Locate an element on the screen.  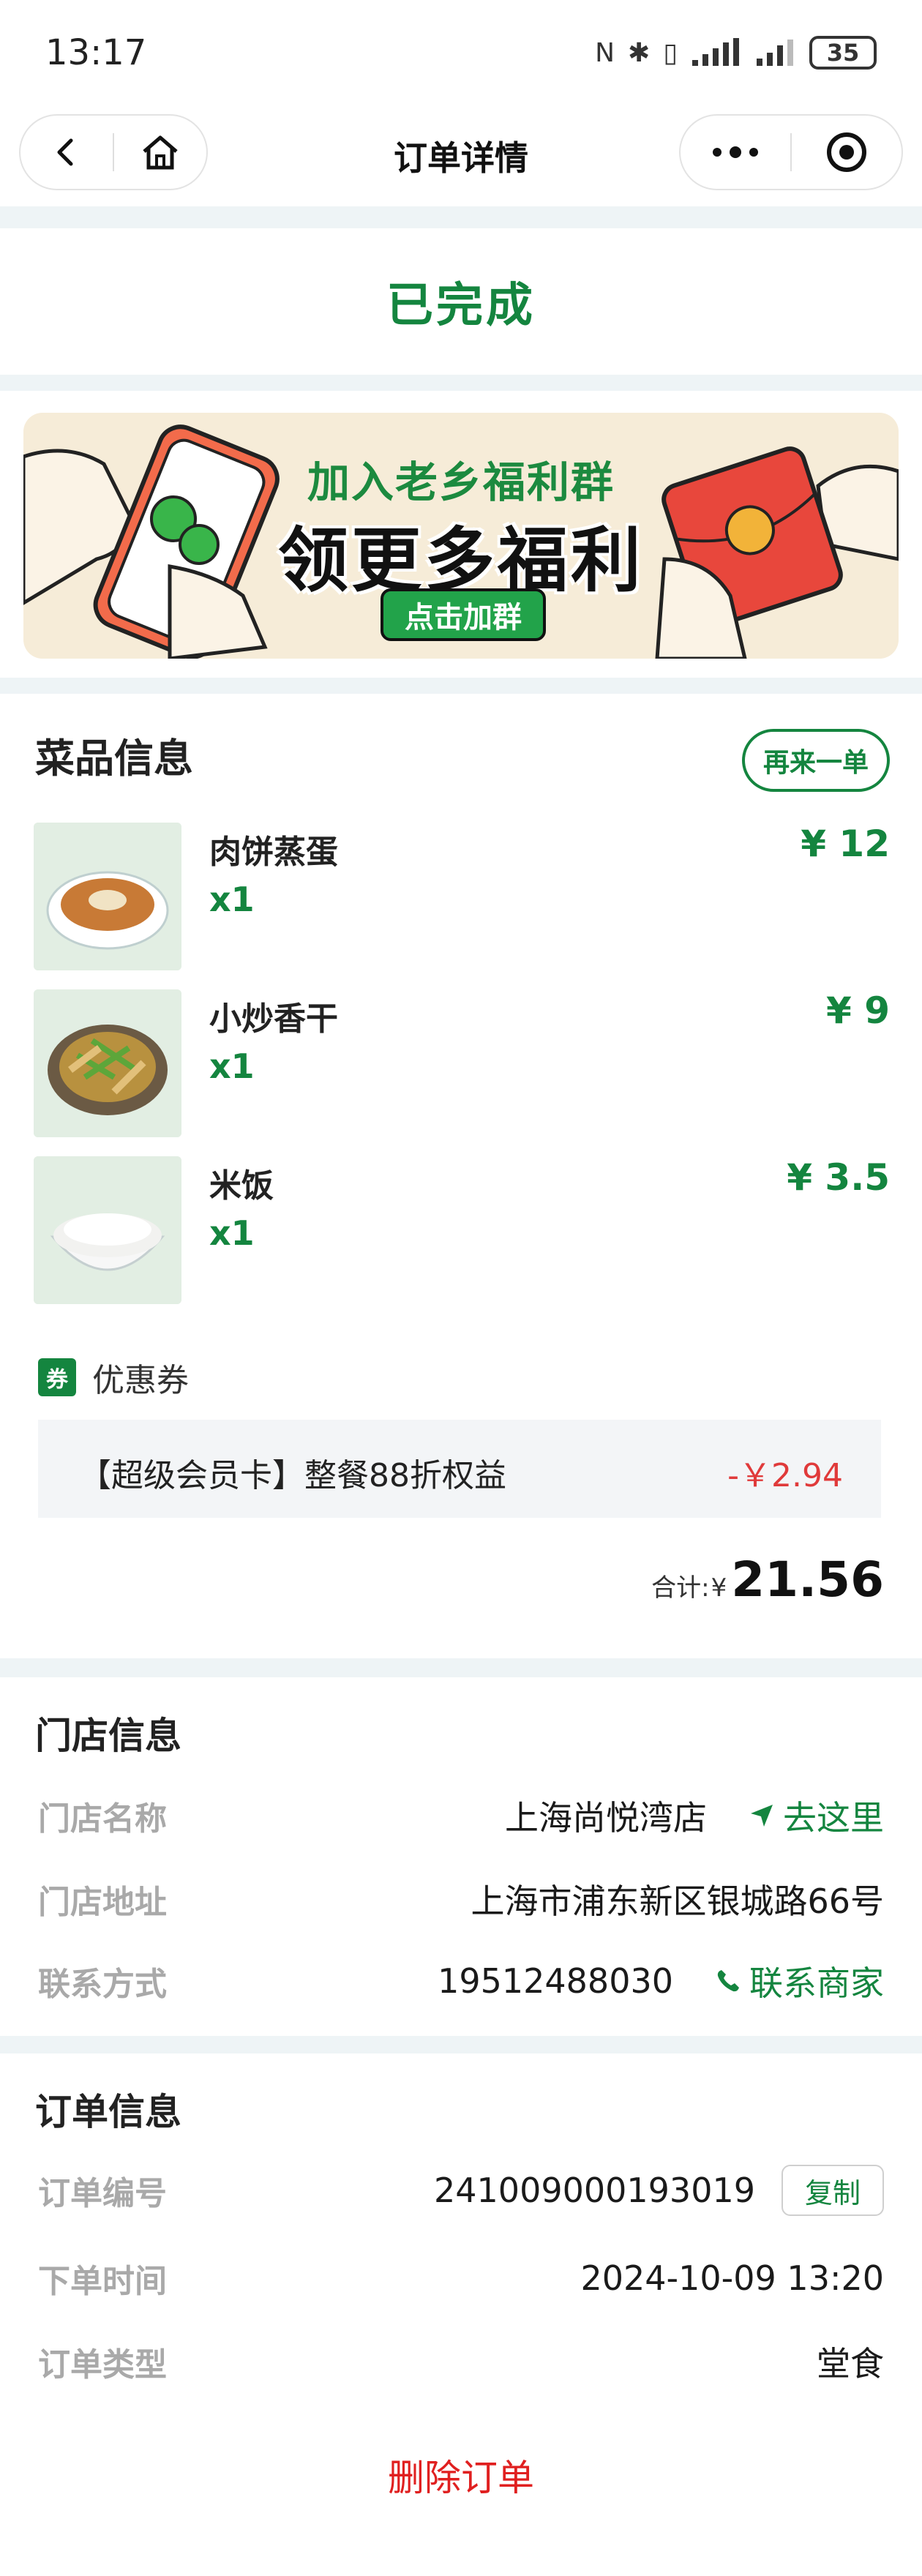
navigation-arrow-icon is located at coordinates (762, 1816).